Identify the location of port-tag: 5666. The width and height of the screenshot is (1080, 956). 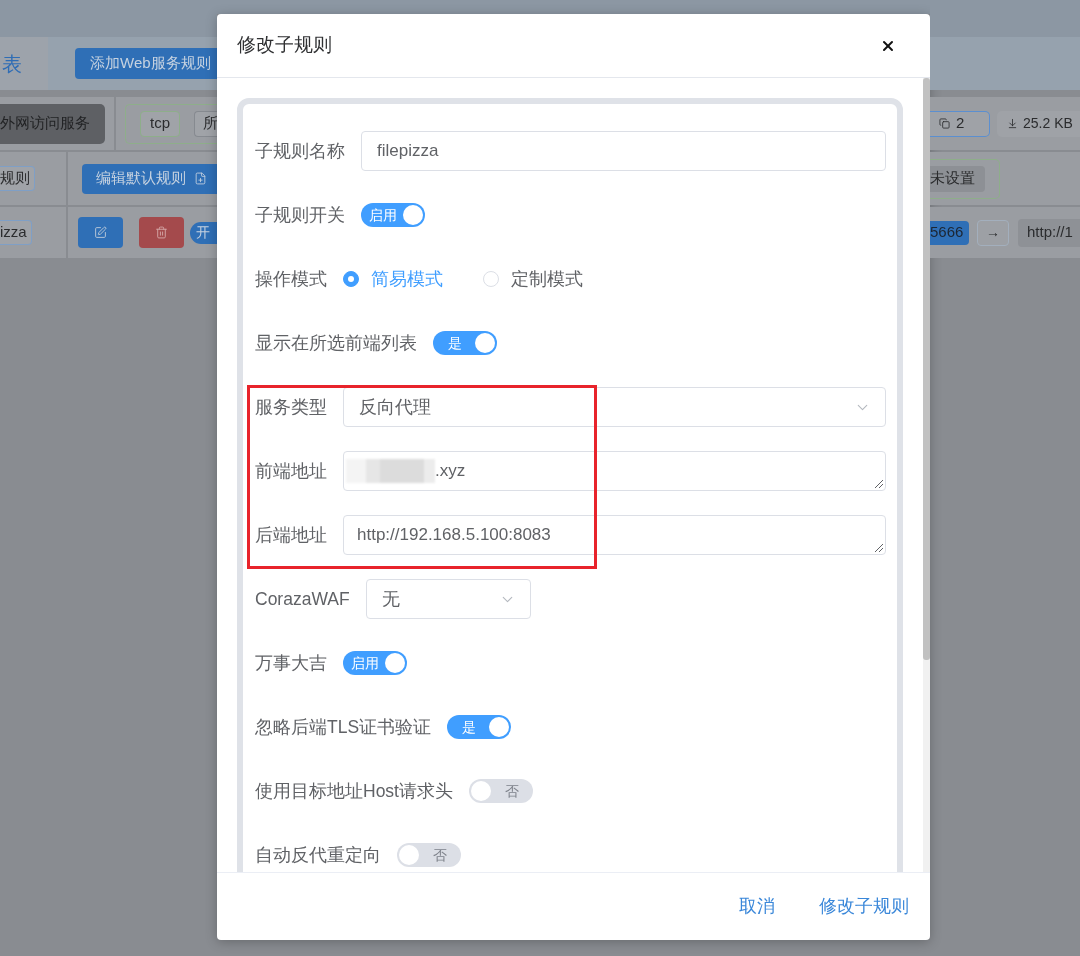
(949, 232).